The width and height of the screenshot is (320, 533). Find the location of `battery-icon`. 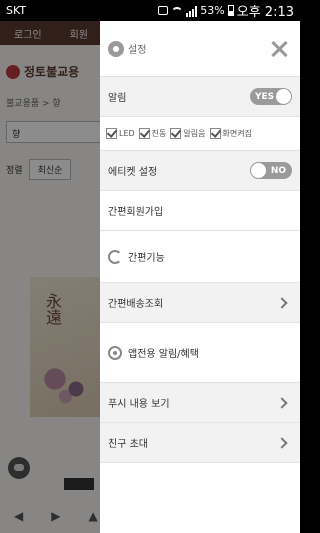

battery-icon is located at coordinates (230, 10).